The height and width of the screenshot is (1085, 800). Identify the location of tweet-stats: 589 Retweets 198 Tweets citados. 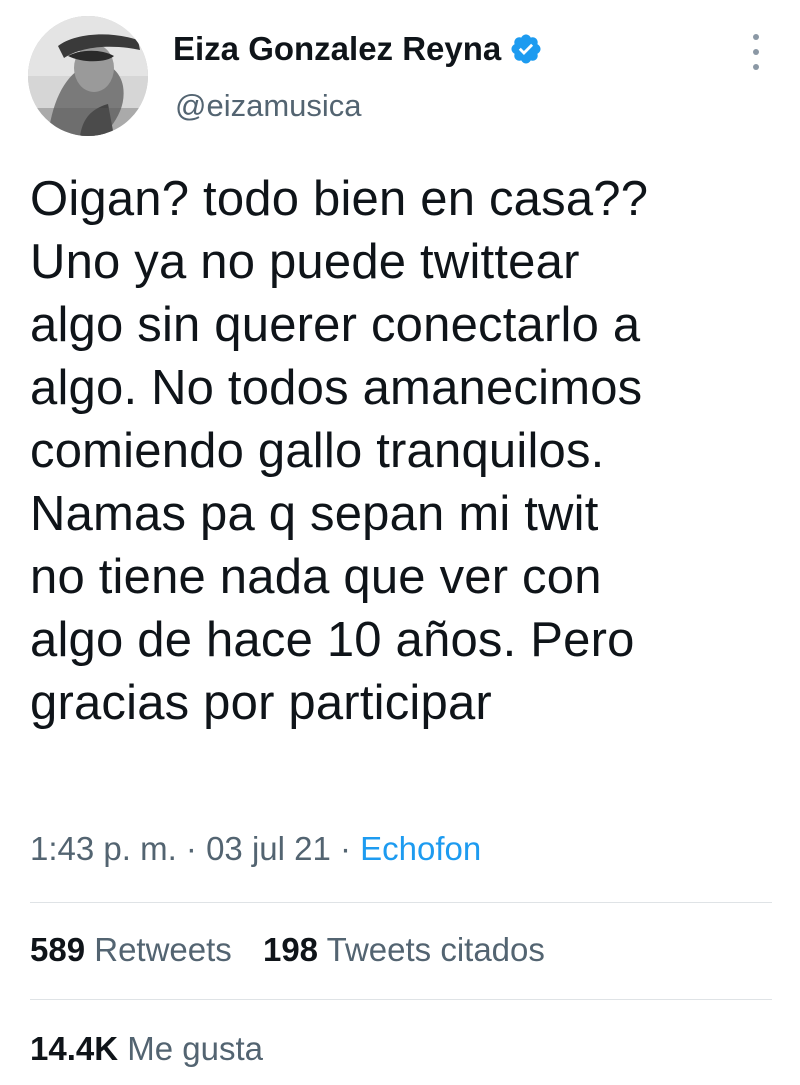
(287, 950).